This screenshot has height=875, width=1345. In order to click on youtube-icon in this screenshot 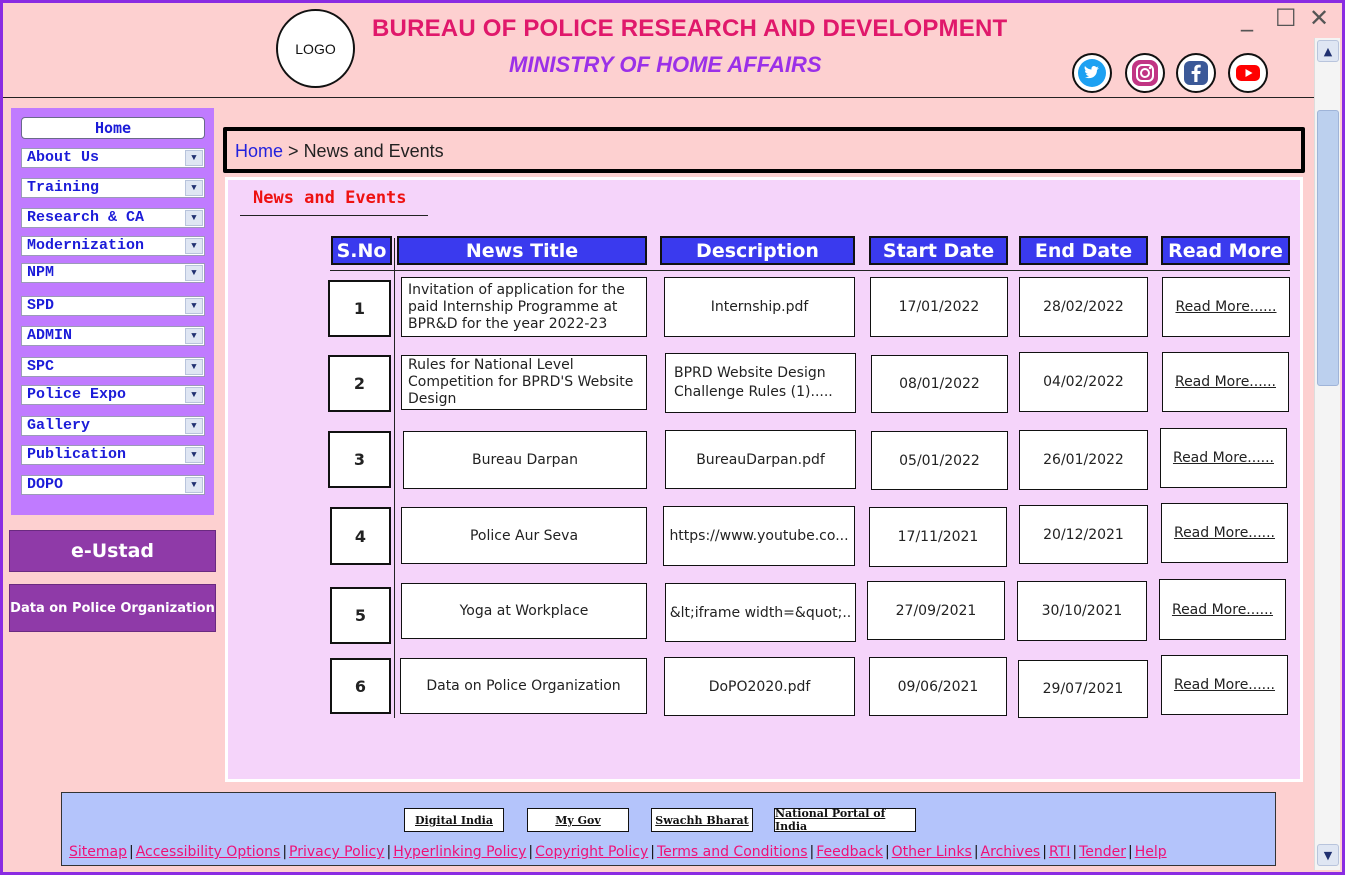, I will do `click(1248, 73)`.